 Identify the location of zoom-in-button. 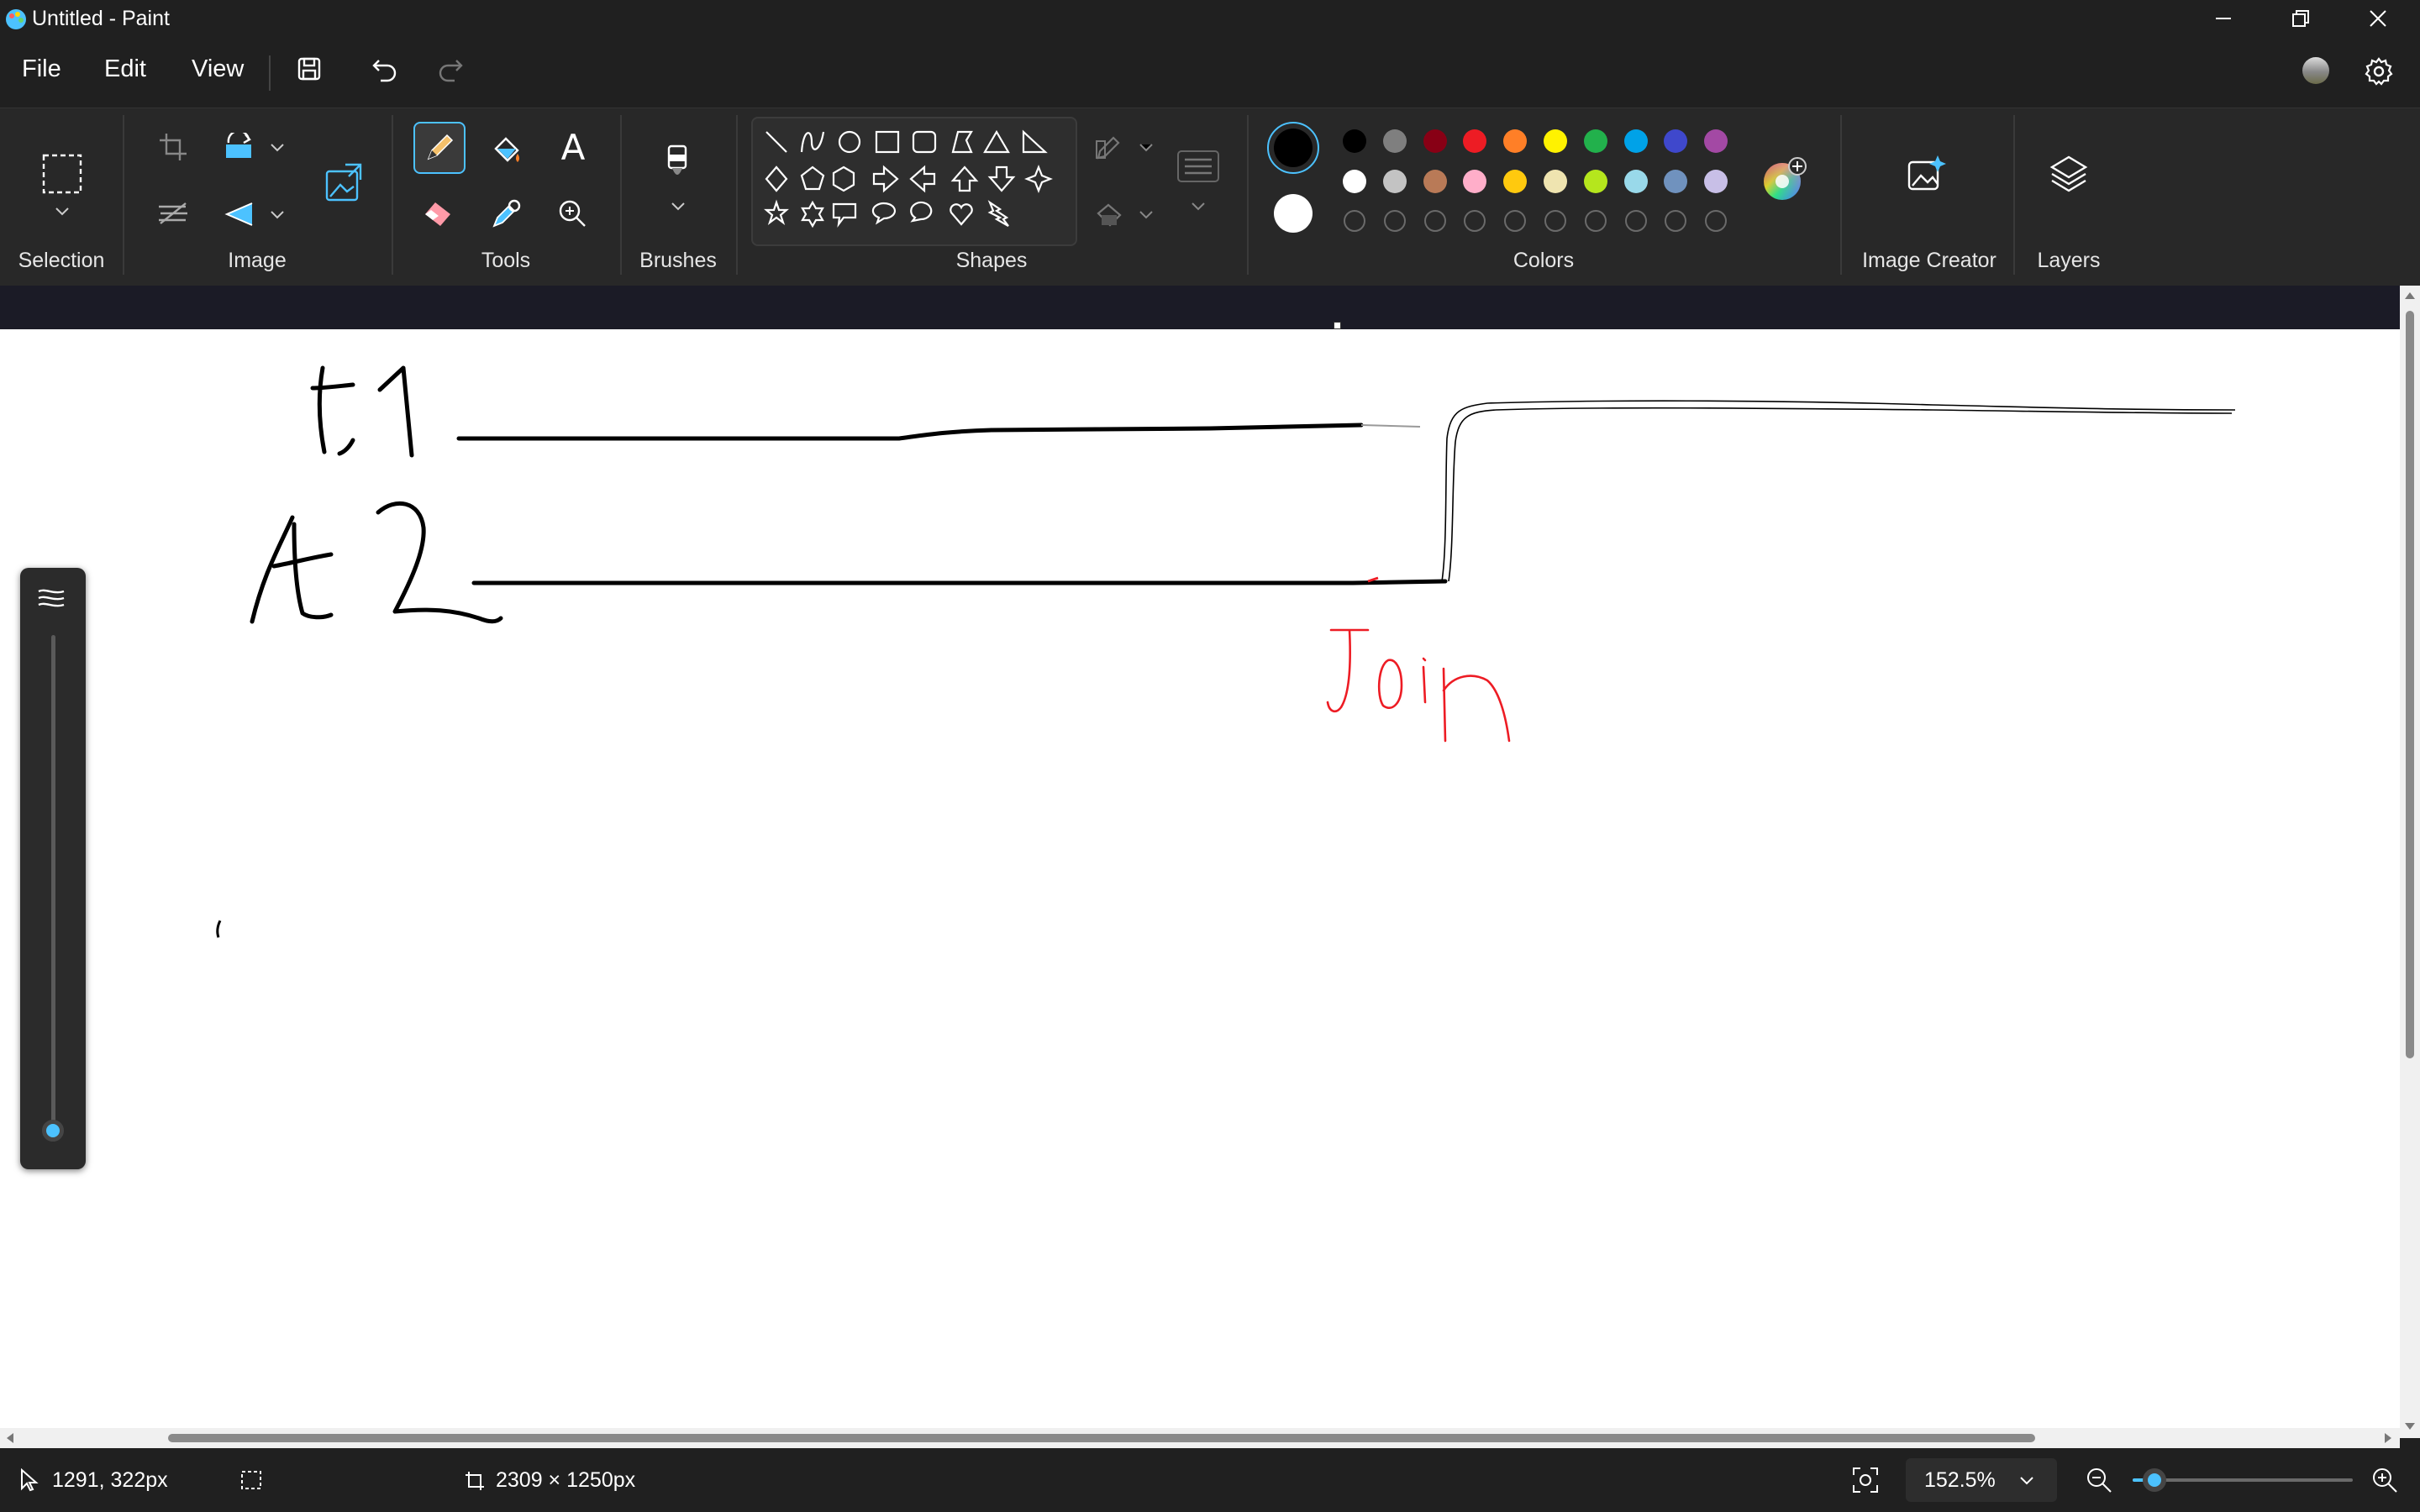
(2385, 1480).